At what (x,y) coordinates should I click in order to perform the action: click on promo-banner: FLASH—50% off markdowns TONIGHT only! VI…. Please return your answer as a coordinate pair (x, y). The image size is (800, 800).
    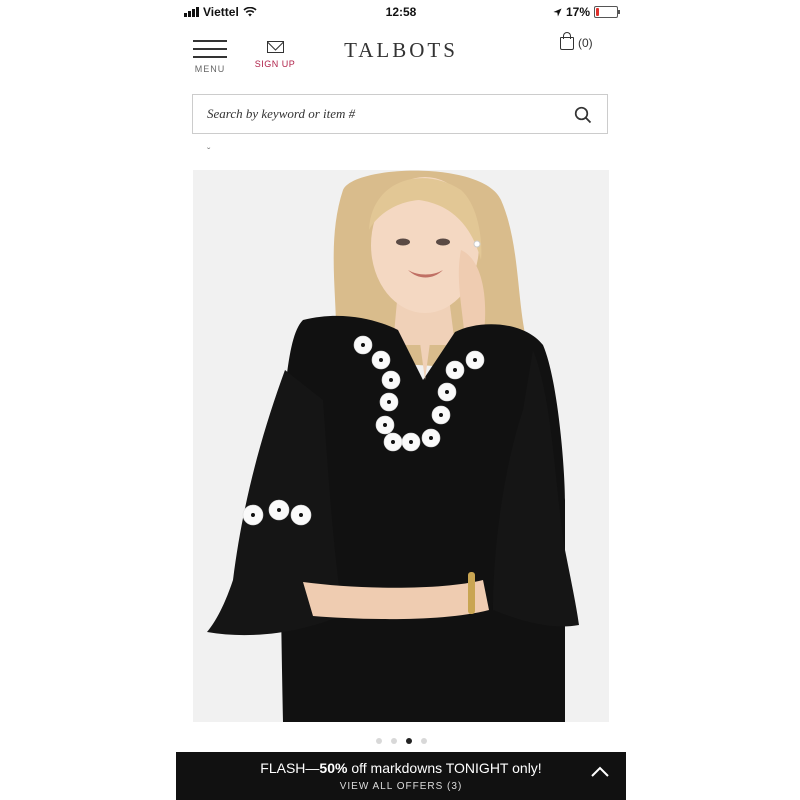
    Looking at the image, I should click on (401, 776).